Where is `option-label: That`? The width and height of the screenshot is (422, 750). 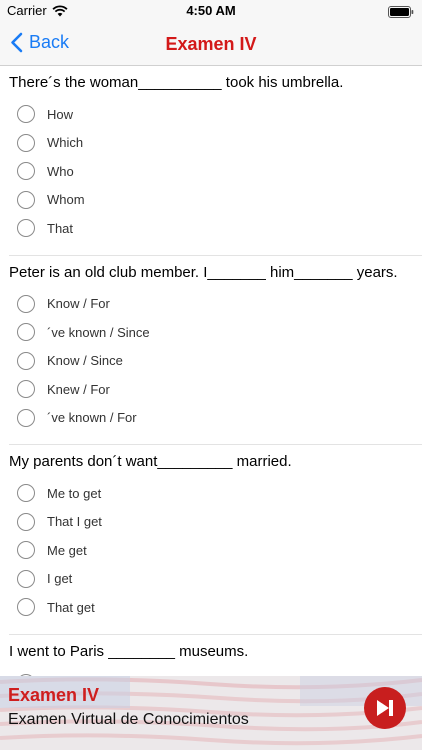 option-label: That is located at coordinates (60, 228).